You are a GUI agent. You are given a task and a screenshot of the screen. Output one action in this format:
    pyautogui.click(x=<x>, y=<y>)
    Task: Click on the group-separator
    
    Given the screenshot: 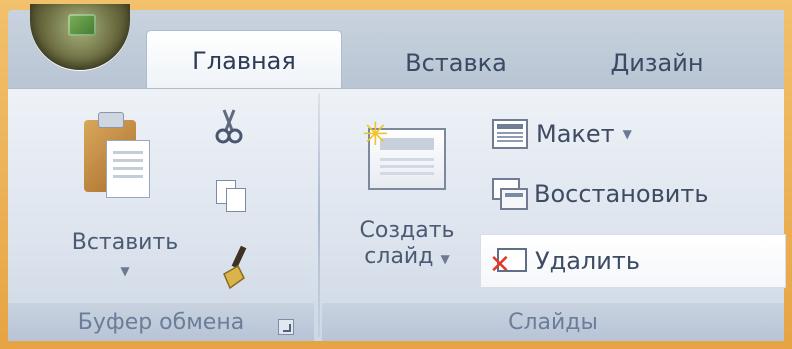 What is the action you would take?
    pyautogui.click(x=319, y=215)
    